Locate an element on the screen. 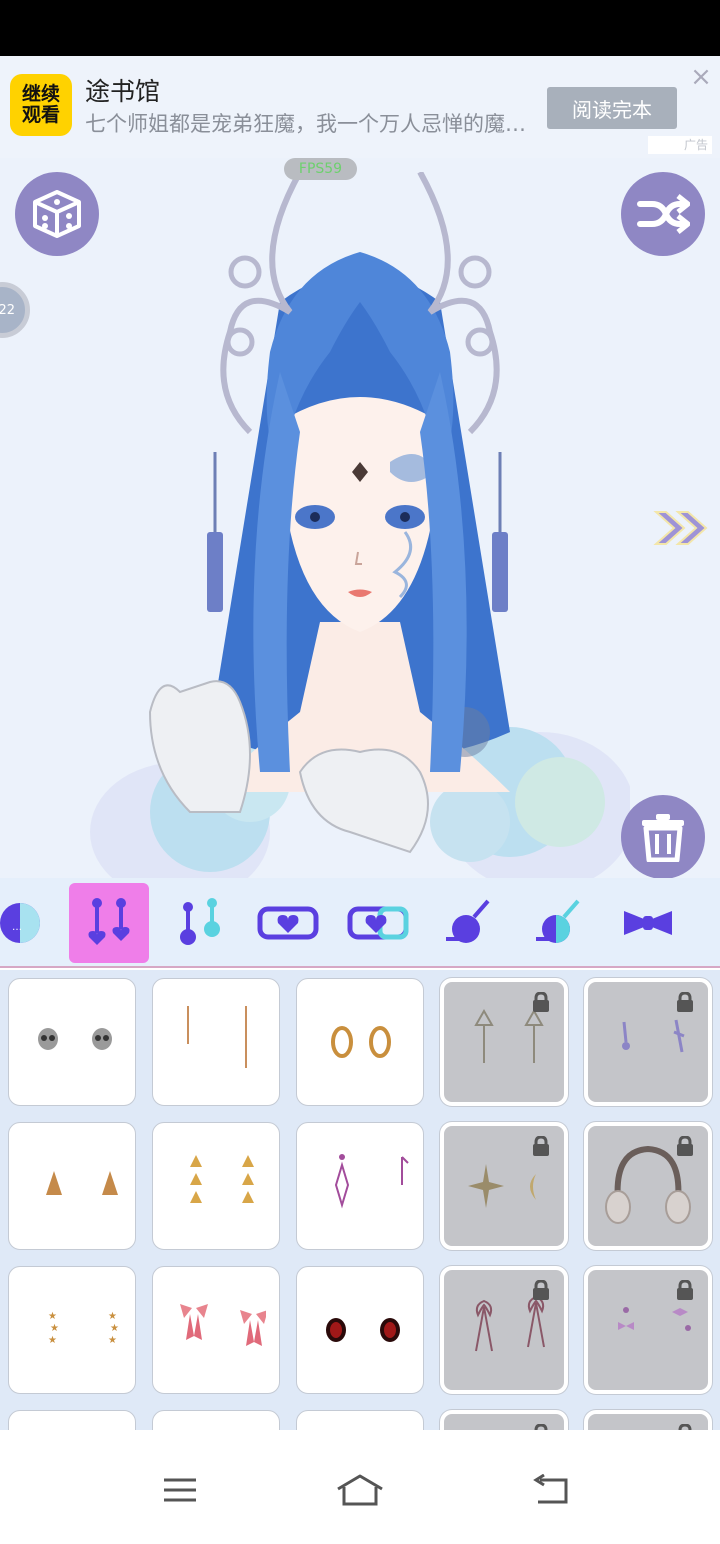 Image resolution: width=720 pixels, height=1544 pixels. item-tile-bow-charm-earrings is located at coordinates (648, 1330).